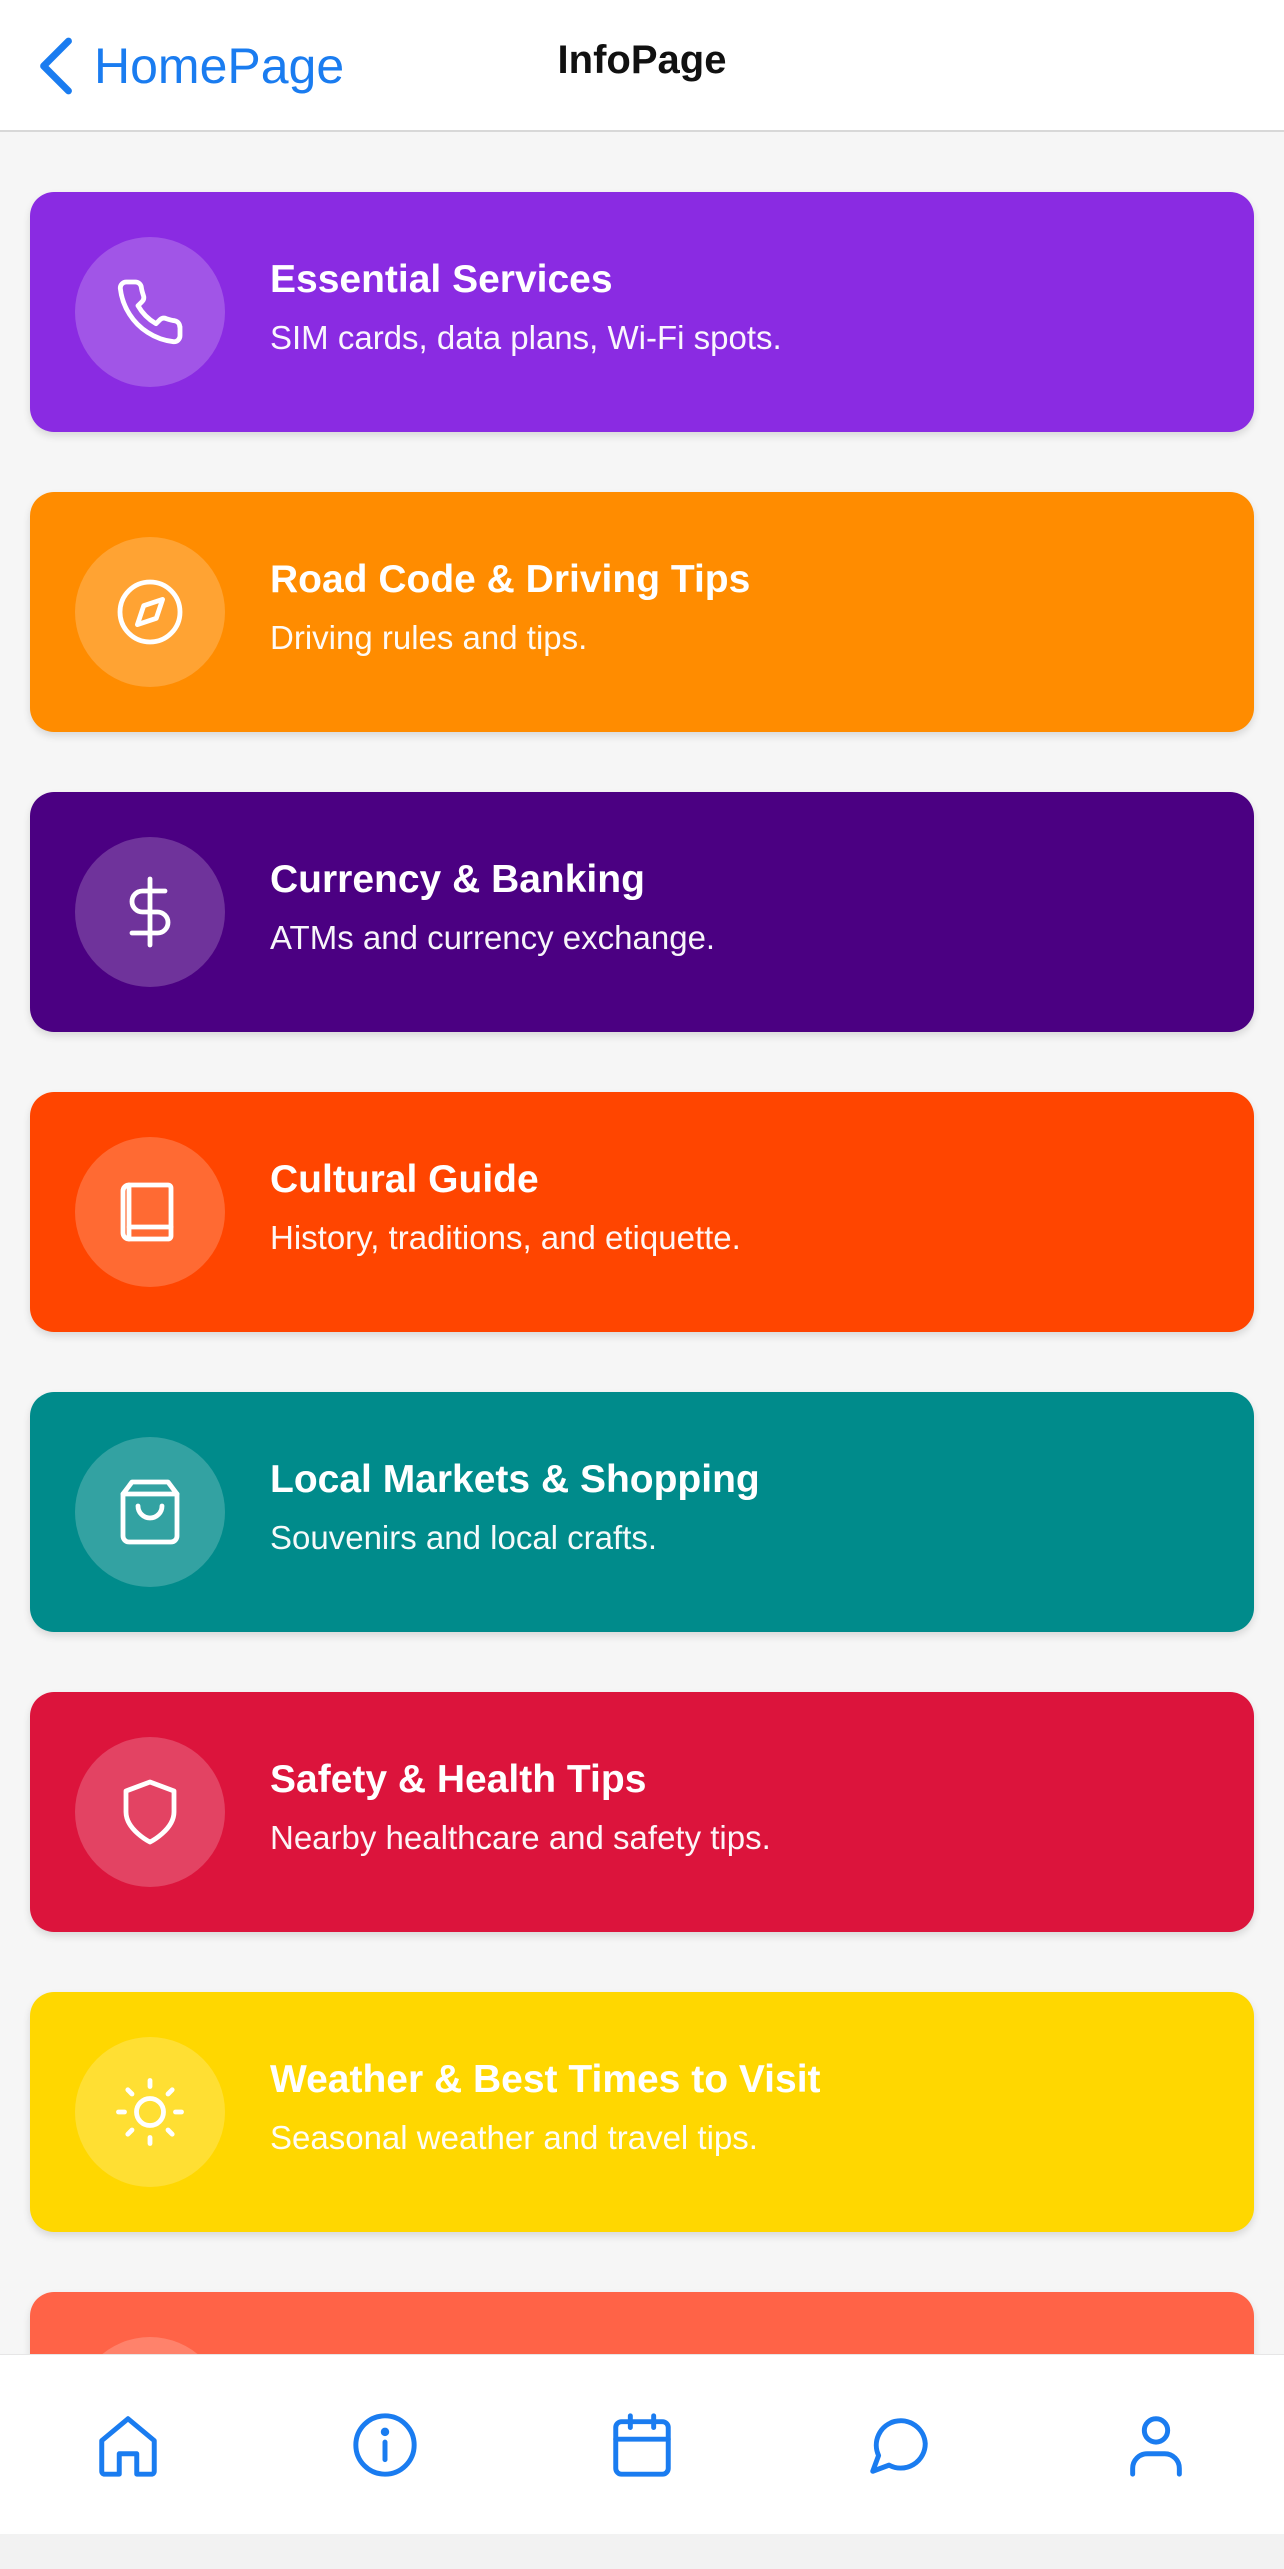 This screenshot has height=2569, width=1284. I want to click on shield-icon, so click(150, 1812).